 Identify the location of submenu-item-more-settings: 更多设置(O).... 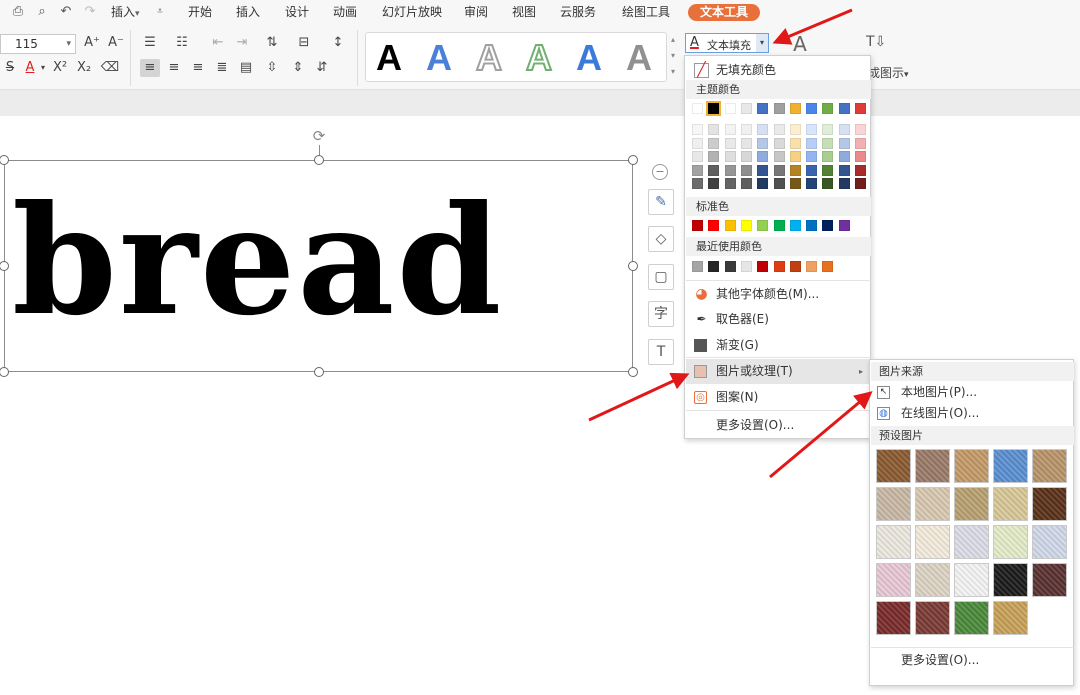
(972, 660).